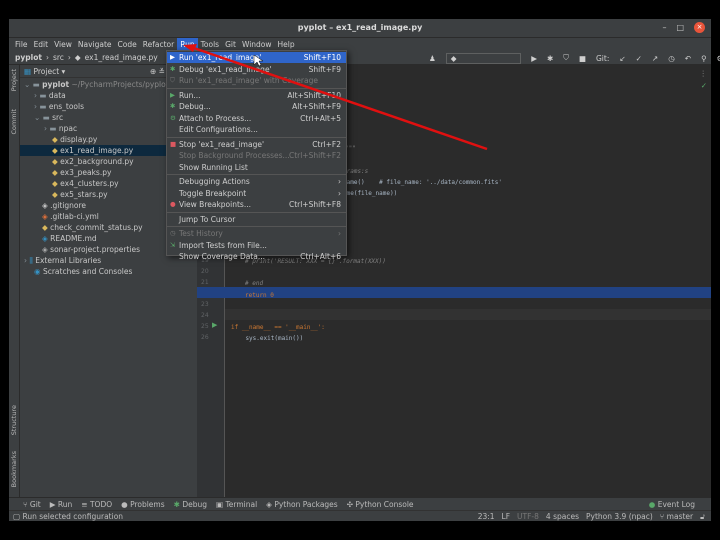 The height and width of the screenshot is (540, 720). I want to click on tree-item-file: ◆ ex5_stars.py, so click(80, 194).